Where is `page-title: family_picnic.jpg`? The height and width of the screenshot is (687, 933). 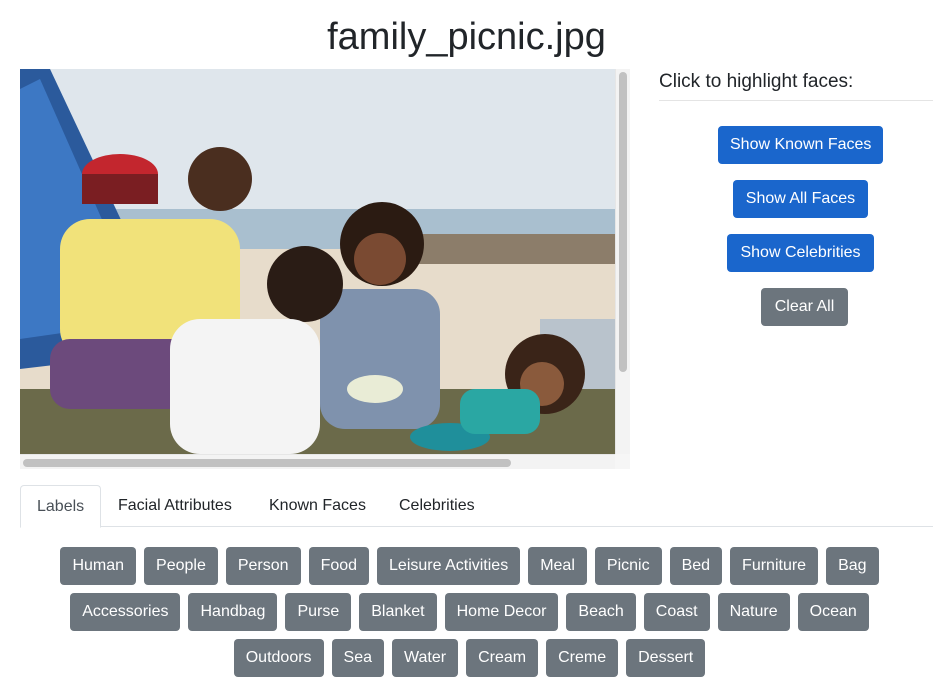
page-title: family_picnic.jpg is located at coordinates (466, 37).